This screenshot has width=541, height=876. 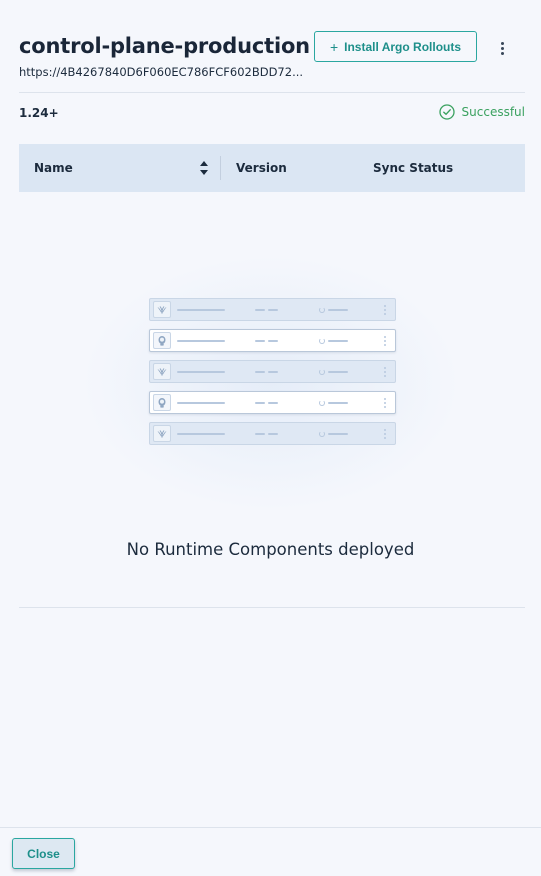 I want to click on status-label: Successful, so click(x=493, y=112).